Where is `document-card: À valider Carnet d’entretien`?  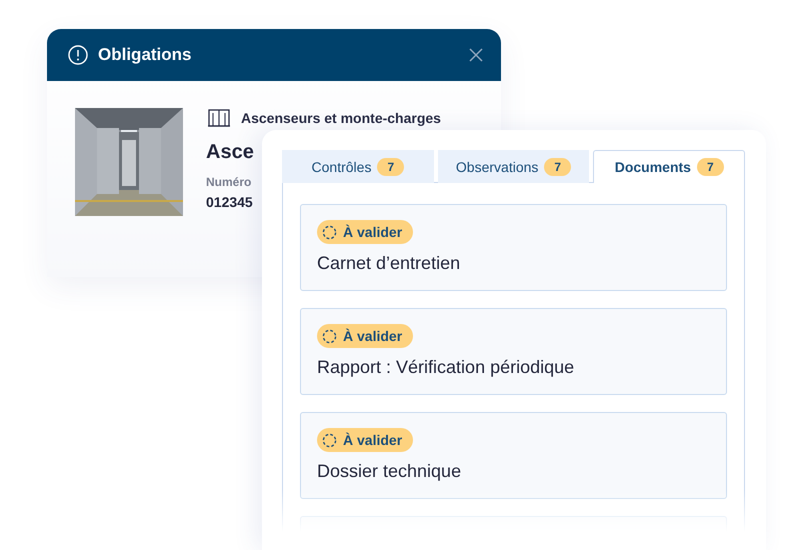 document-card: À valider Carnet d’entretien is located at coordinates (513, 247).